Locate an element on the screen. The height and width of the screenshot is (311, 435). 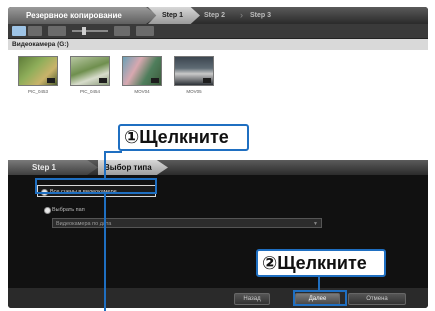
highlight-box-option is located at coordinates (96, 186).